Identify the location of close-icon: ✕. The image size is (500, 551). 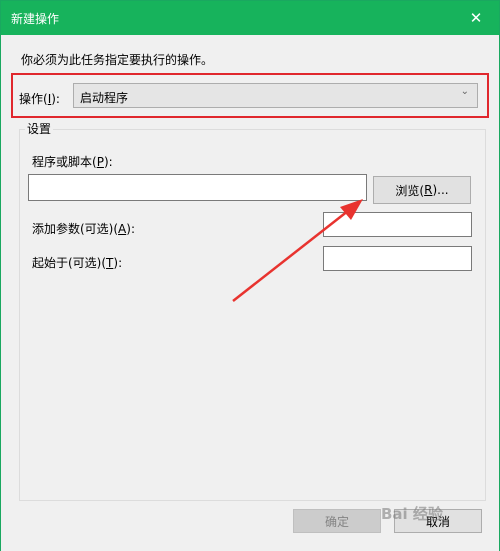
(476, 18).